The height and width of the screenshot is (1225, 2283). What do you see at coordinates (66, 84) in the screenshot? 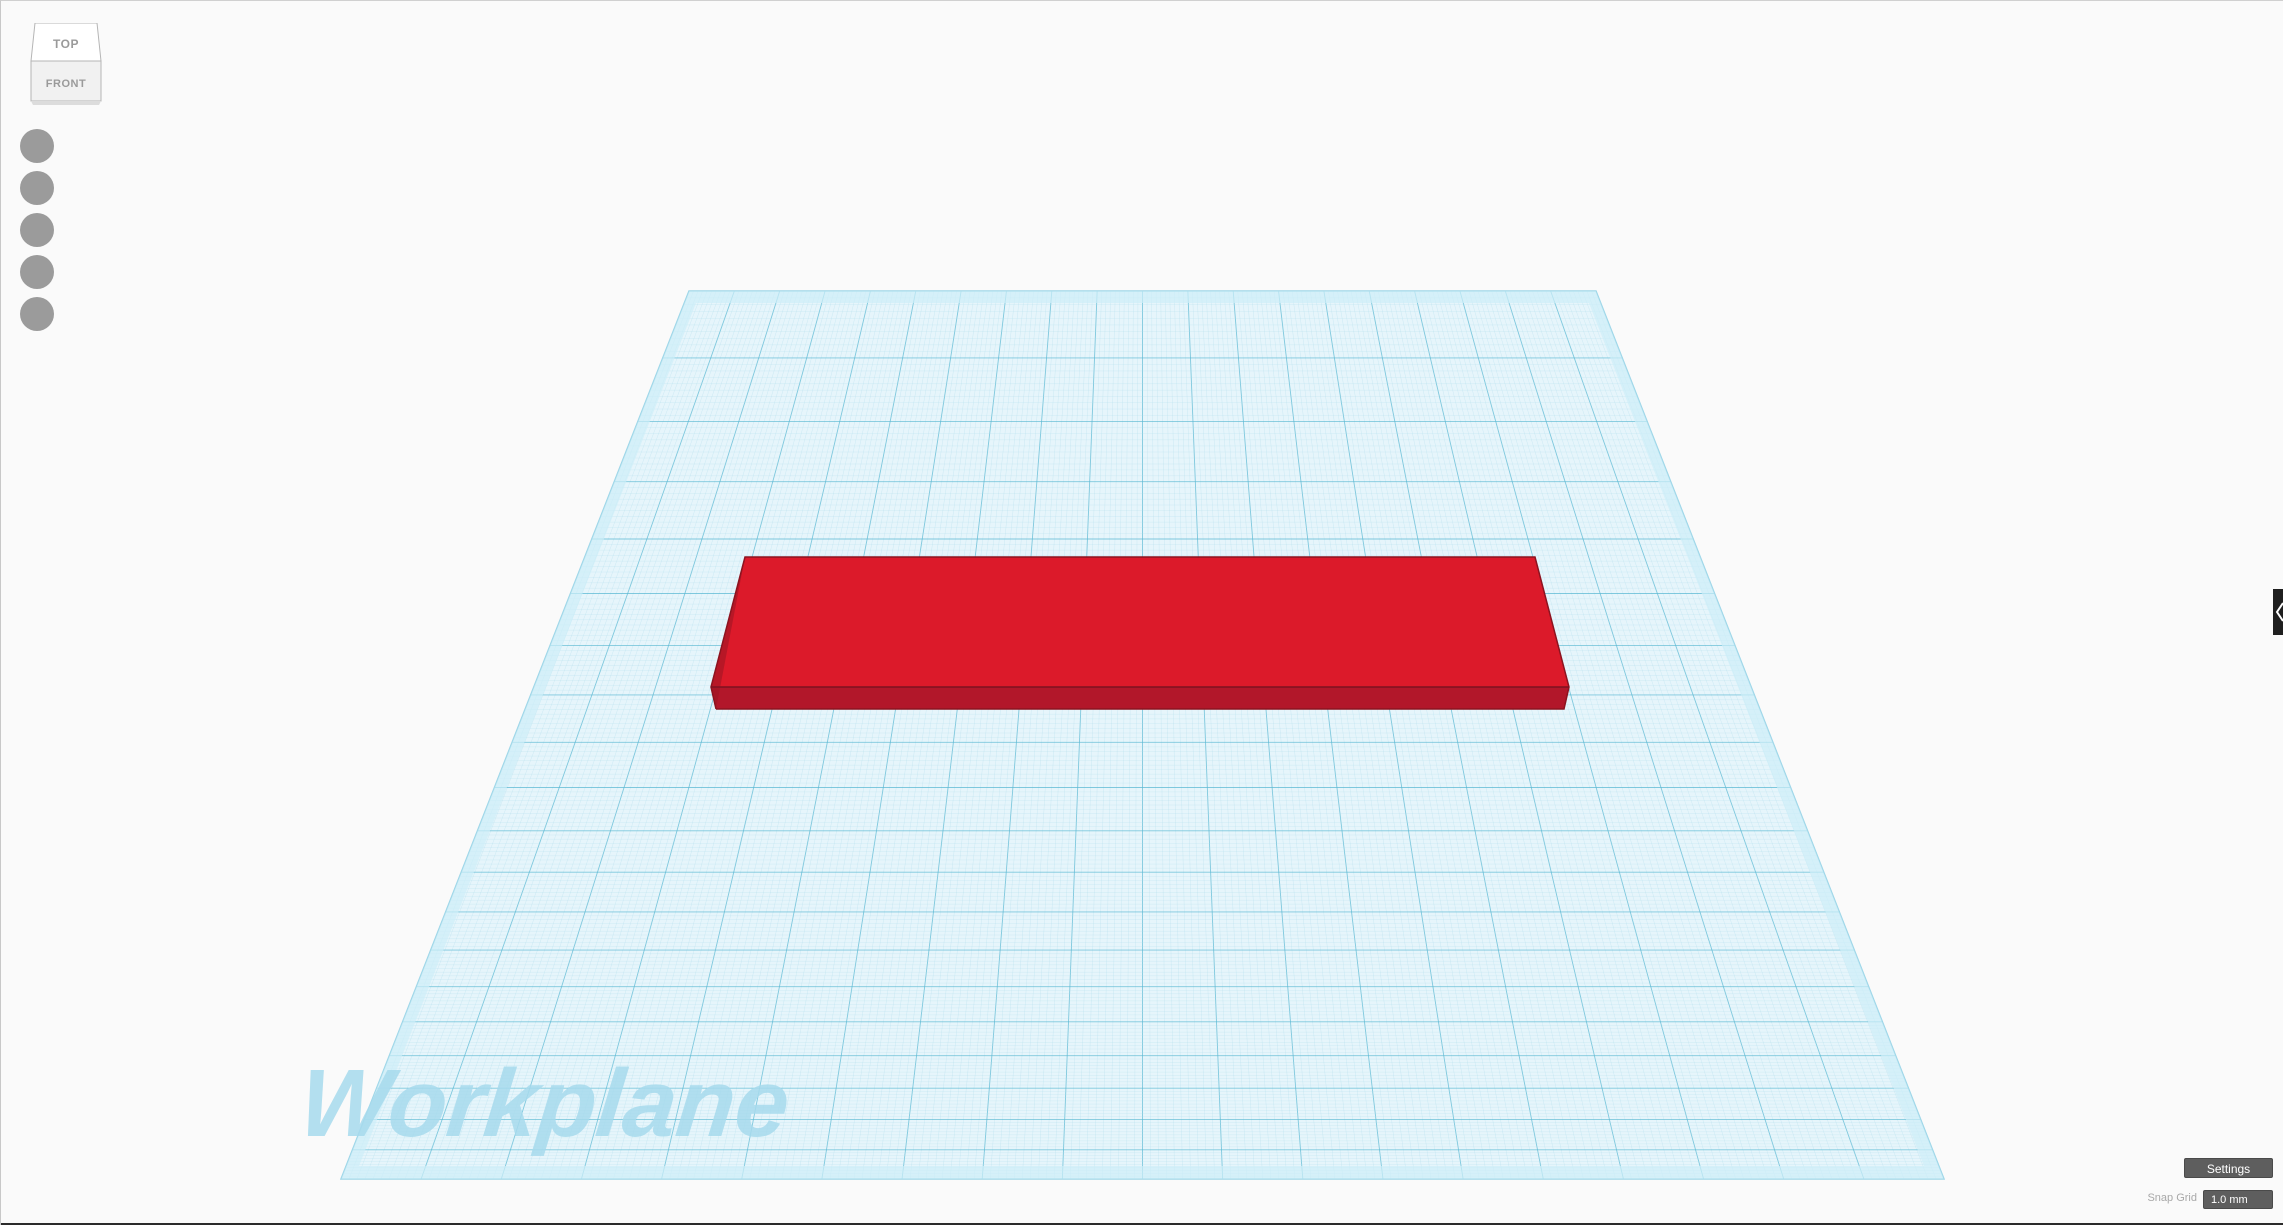
I see `viewcube-front-face: FRONT` at bounding box center [66, 84].